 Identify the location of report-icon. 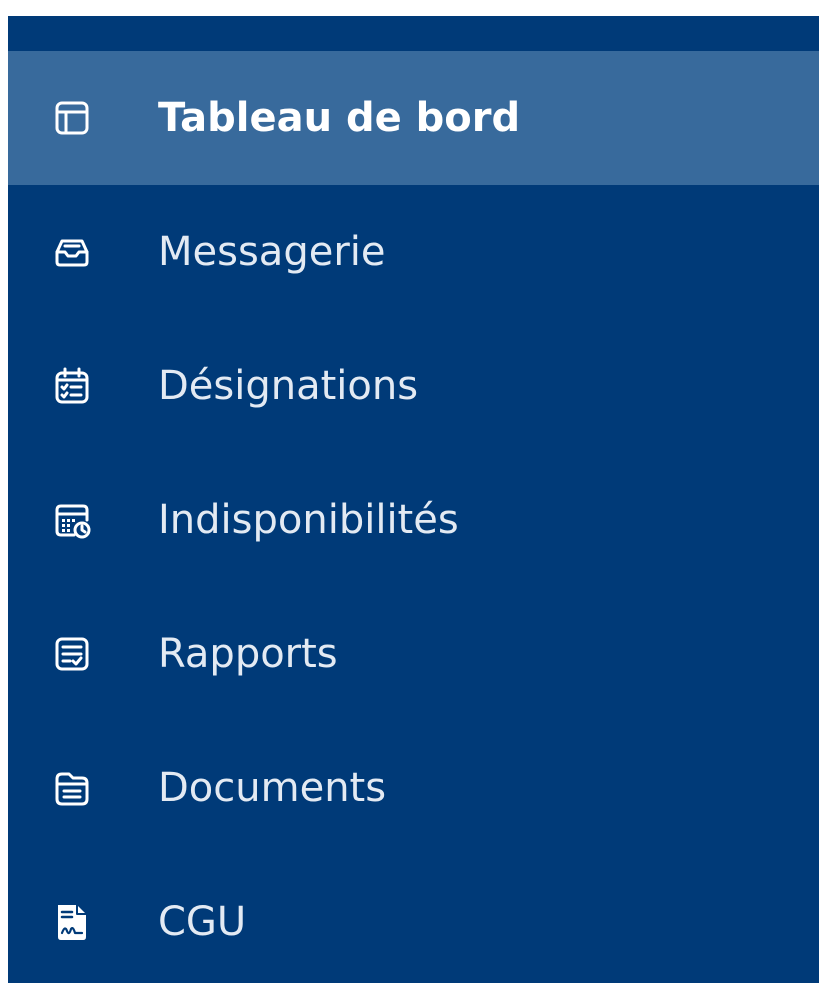
(72, 654).